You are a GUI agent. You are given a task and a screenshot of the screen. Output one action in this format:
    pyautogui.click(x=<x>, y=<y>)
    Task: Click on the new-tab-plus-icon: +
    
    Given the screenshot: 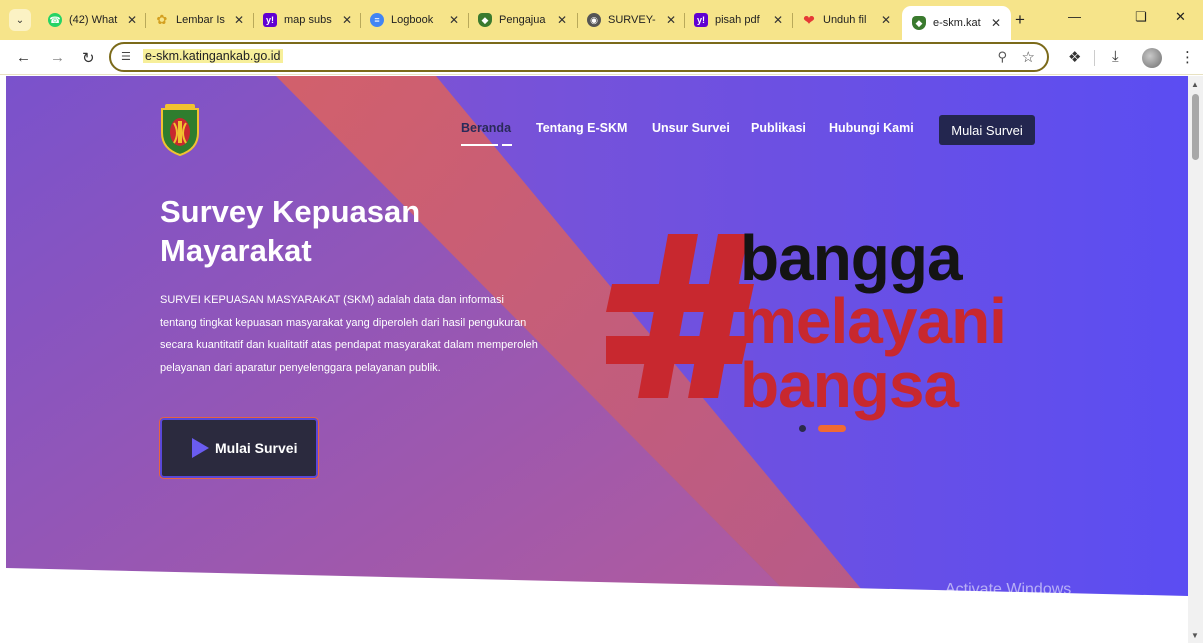 What is the action you would take?
    pyautogui.click(x=1020, y=20)
    